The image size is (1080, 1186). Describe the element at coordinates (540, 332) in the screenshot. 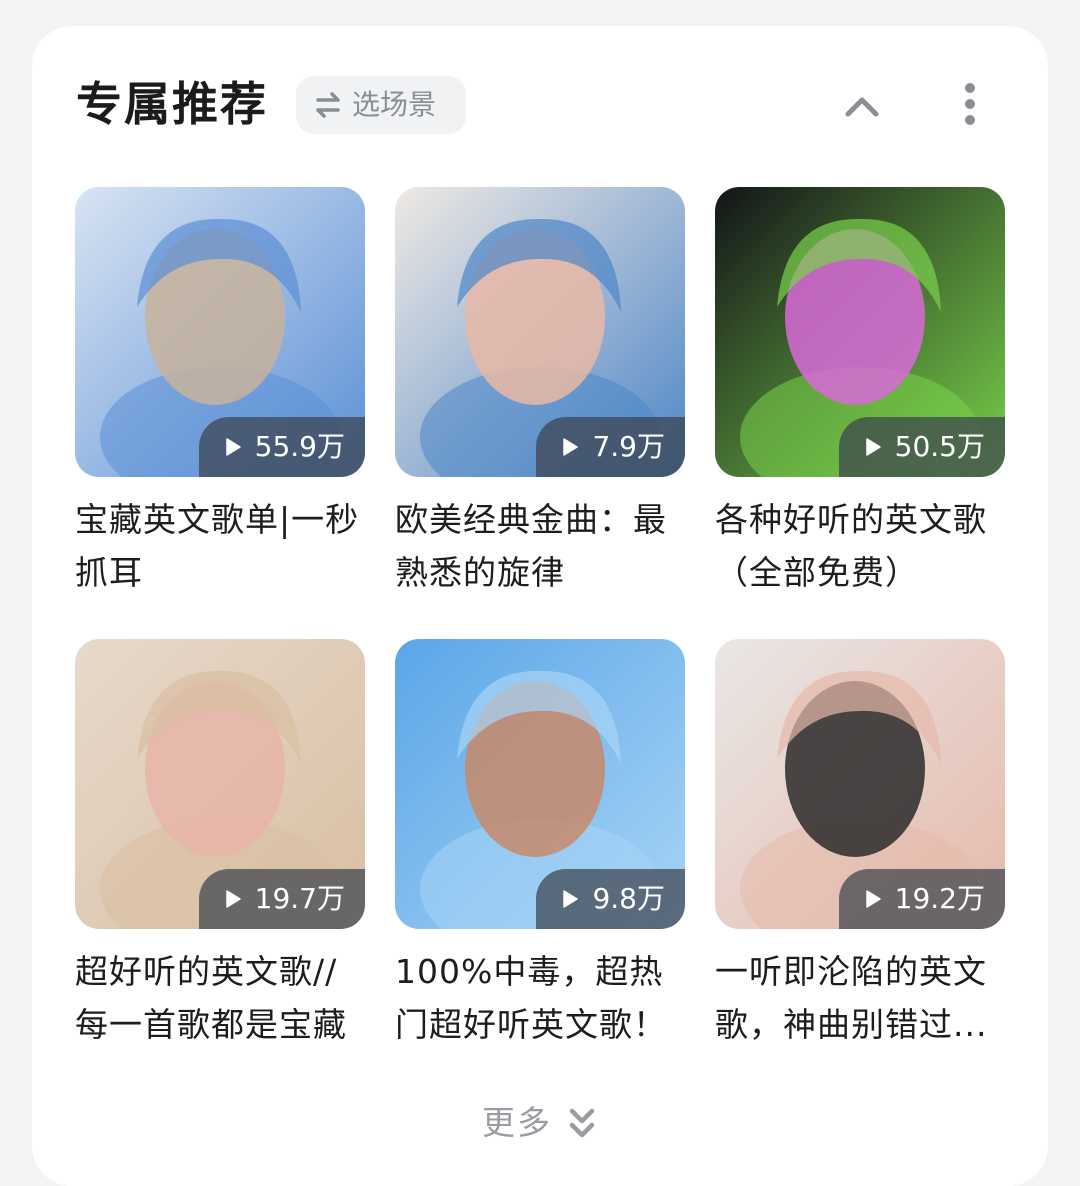

I see `playlist-cover: 7.9万` at that location.